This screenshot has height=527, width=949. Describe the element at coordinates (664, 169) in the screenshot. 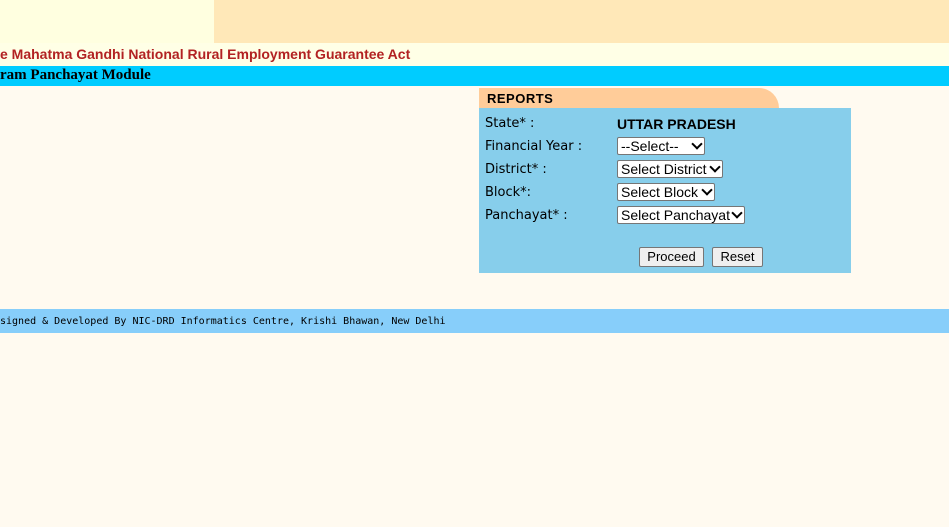

I see `district-select-value: Select District` at that location.